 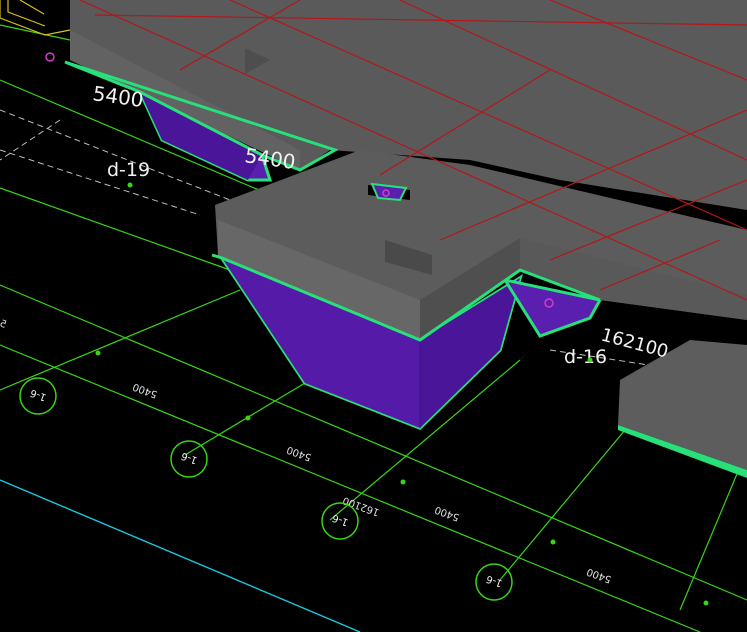 What do you see at coordinates (585, 357) in the screenshot?
I see `axis-label-d16: d-16` at bounding box center [585, 357].